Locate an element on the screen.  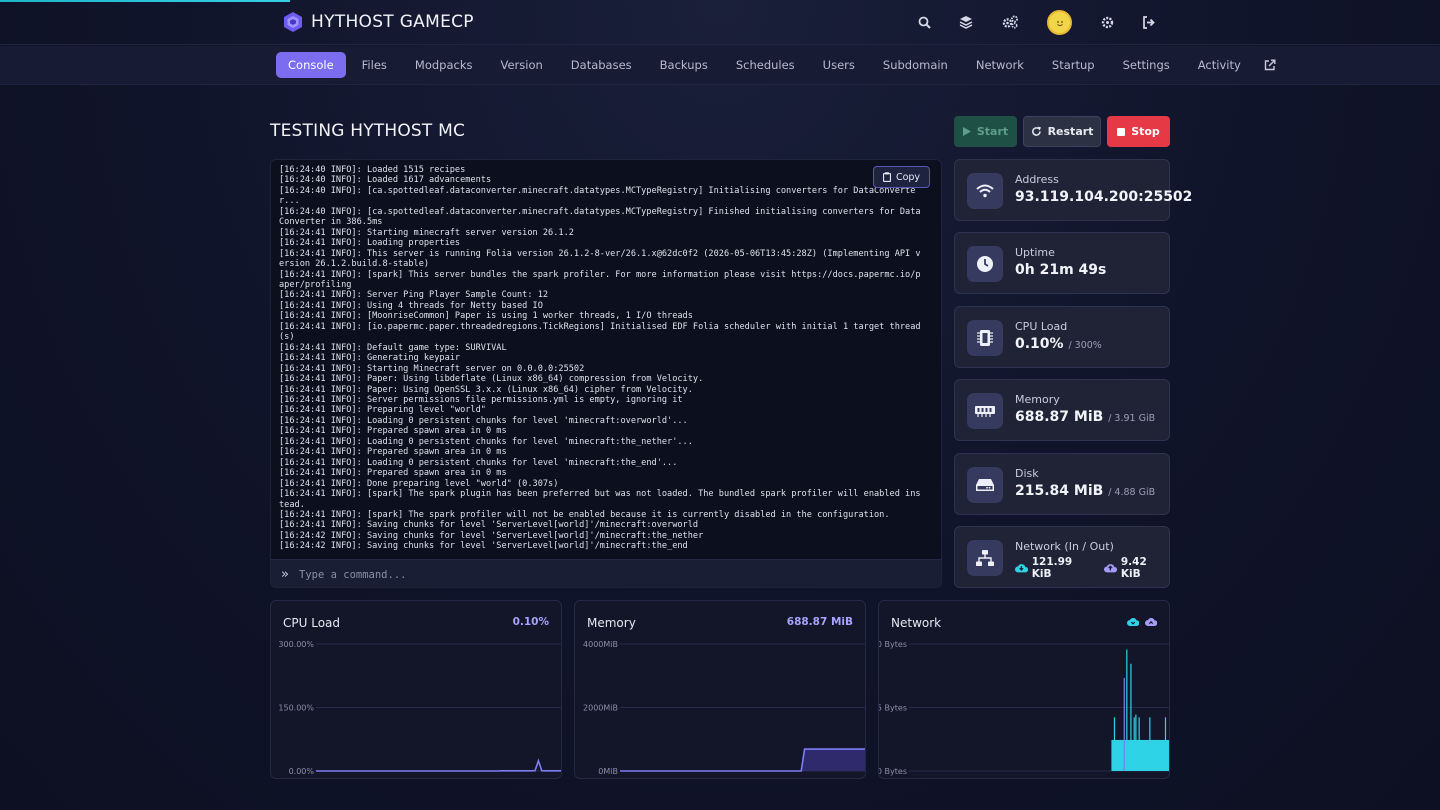
y-tick-label: 0.00% is located at coordinates (302, 771).